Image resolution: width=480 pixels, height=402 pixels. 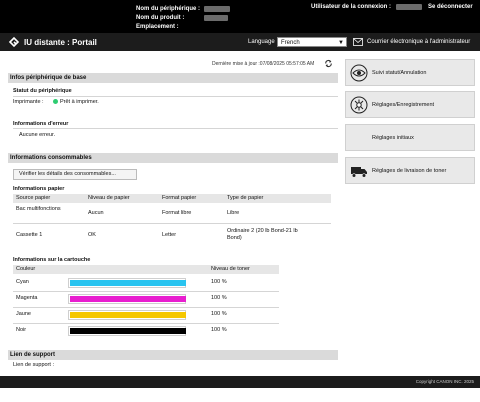 I want to click on canon-portal-logo-icon, so click(x=14, y=42).